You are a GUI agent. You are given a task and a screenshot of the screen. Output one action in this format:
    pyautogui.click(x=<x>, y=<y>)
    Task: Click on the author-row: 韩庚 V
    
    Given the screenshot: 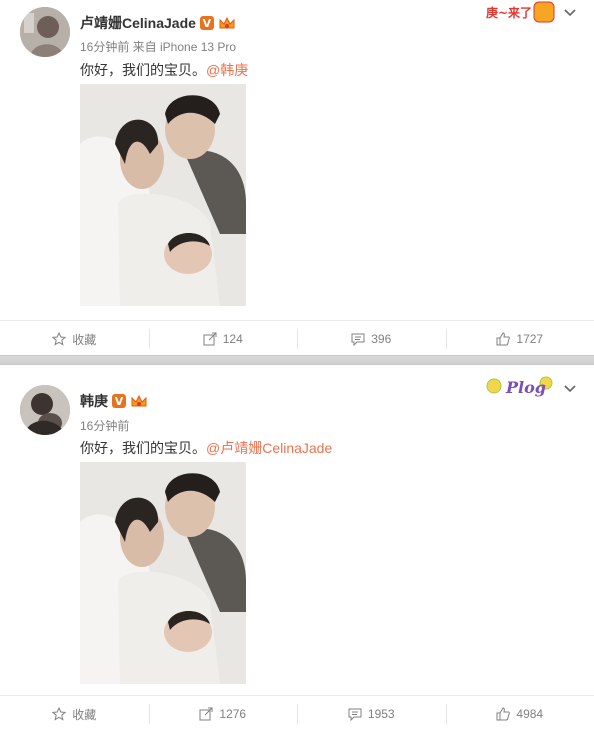 What is the action you would take?
    pyautogui.click(x=114, y=401)
    